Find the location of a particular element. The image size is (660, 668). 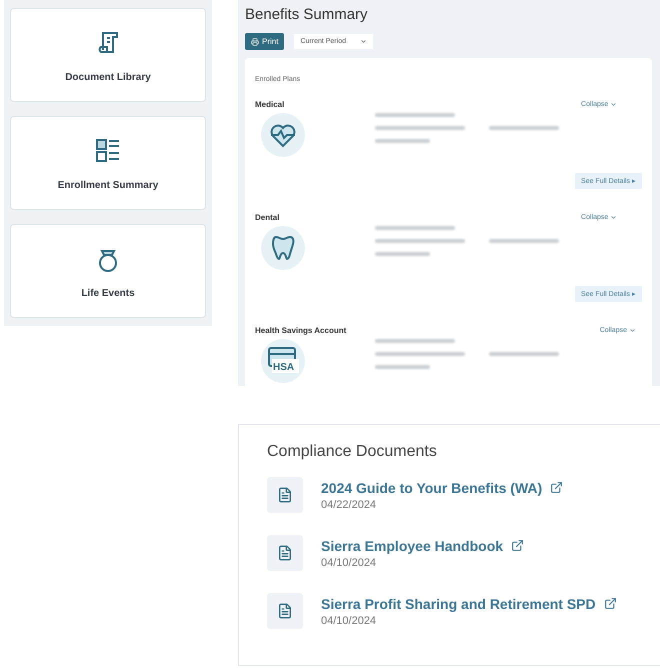

navigation-tile: Document Library is located at coordinates (108, 55).